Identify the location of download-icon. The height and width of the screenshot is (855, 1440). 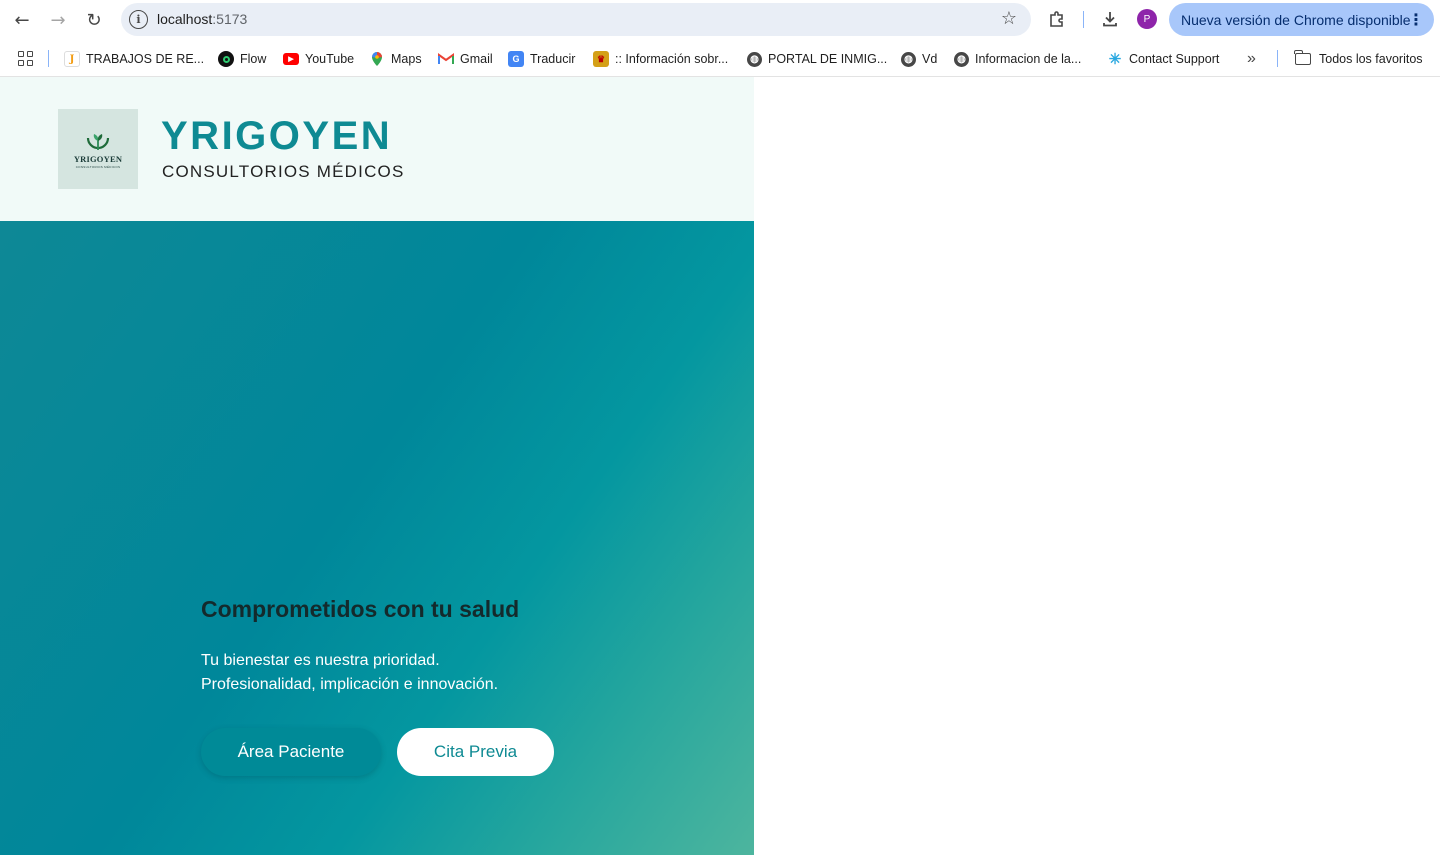
(1110, 19).